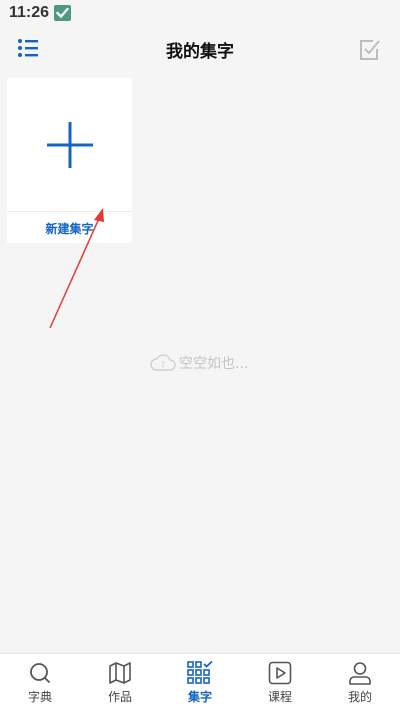 This screenshot has width=400, height=711. I want to click on cloud-question-icon: ?, so click(163, 362).